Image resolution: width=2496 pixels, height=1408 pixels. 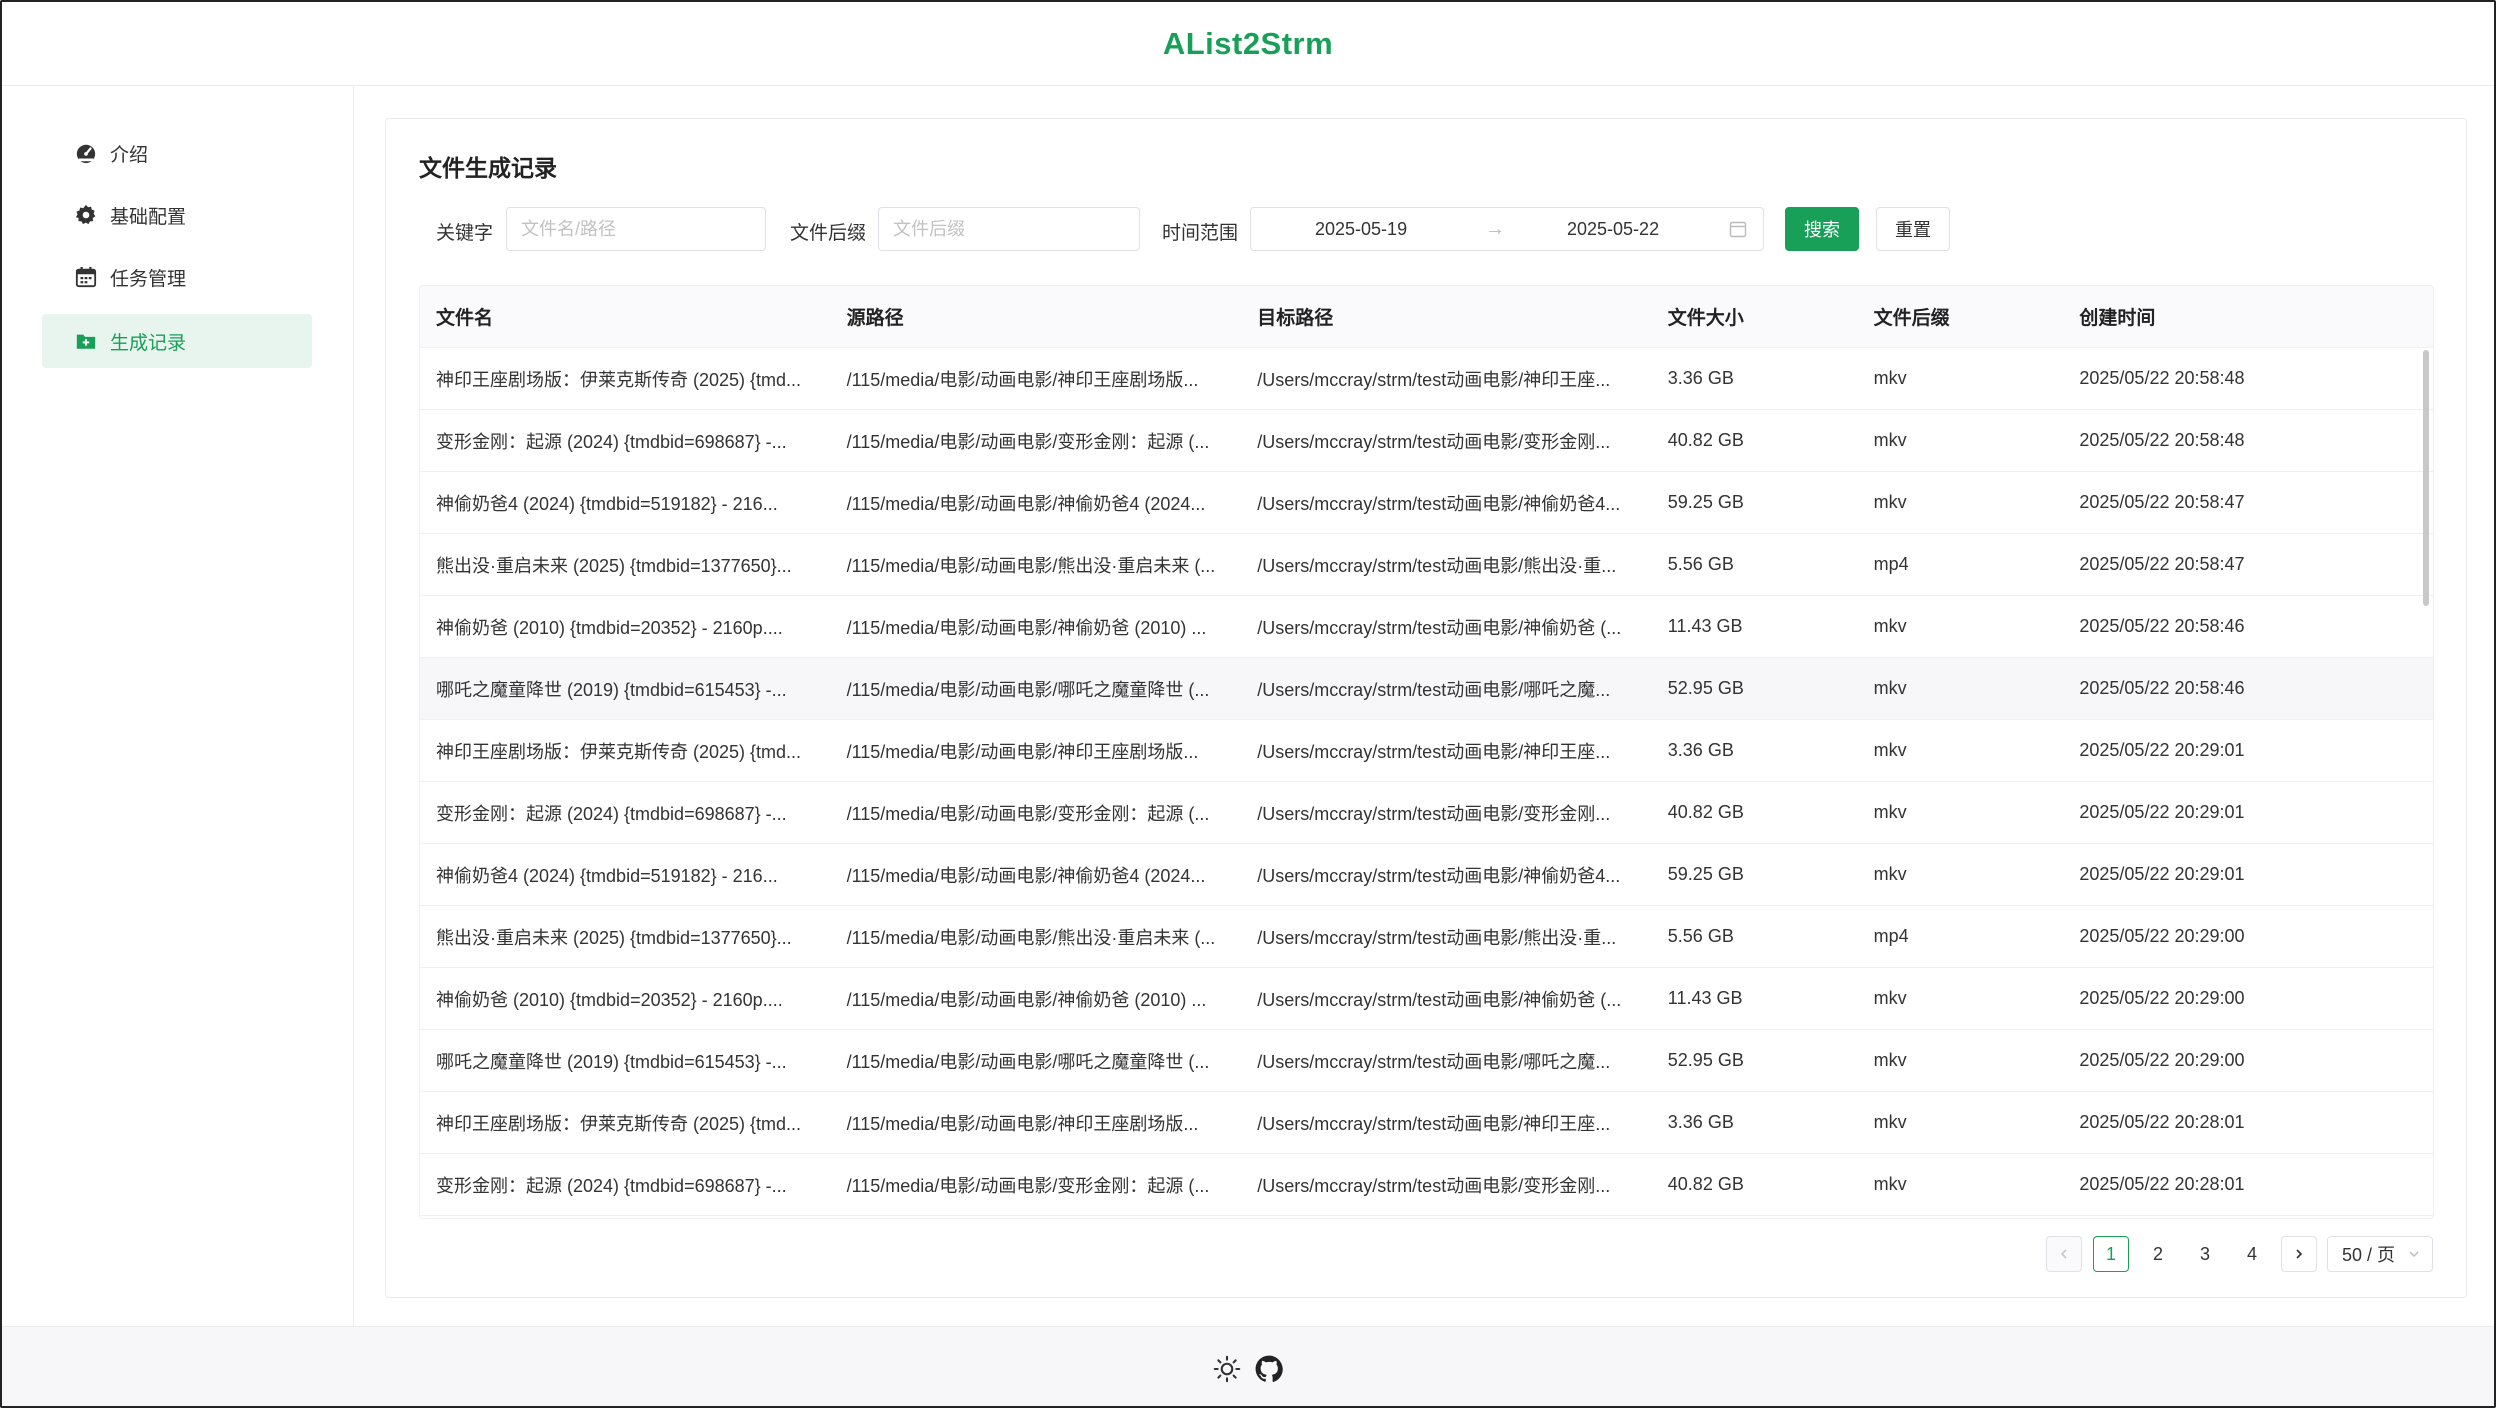 I want to click on dashboard-icon, so click(x=86, y=153).